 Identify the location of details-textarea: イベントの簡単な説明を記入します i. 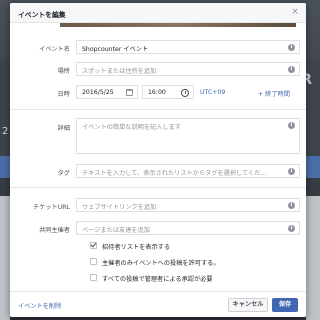
(188, 136).